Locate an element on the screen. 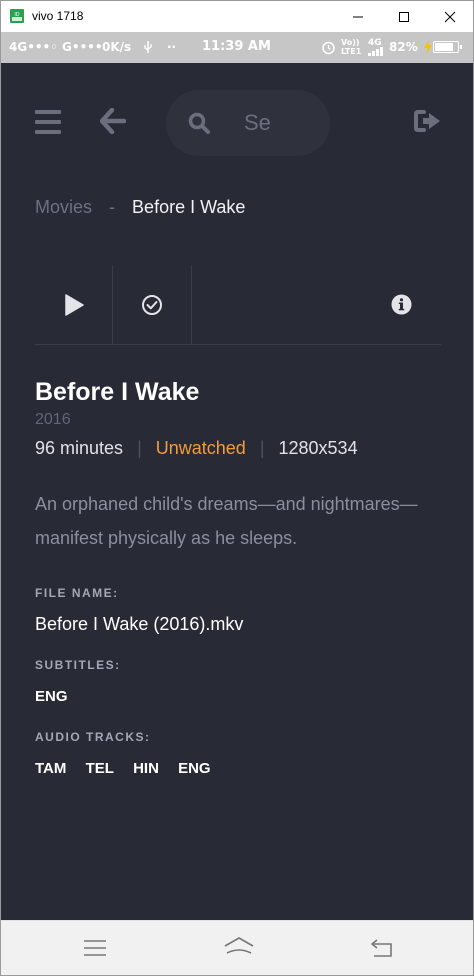 Image resolution: width=474 pixels, height=976 pixels. audio-track: TEL is located at coordinates (99, 768).